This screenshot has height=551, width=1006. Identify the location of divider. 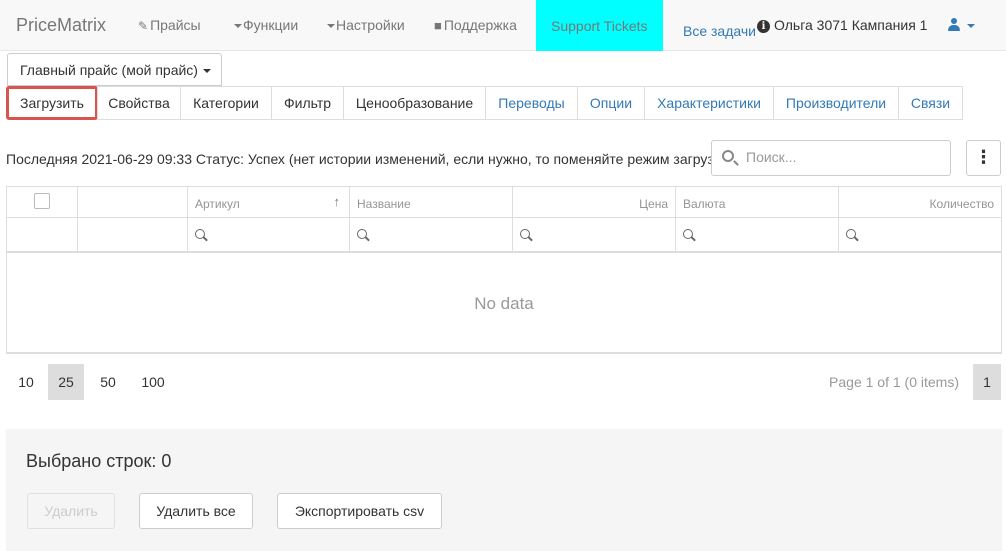
(504, 252).